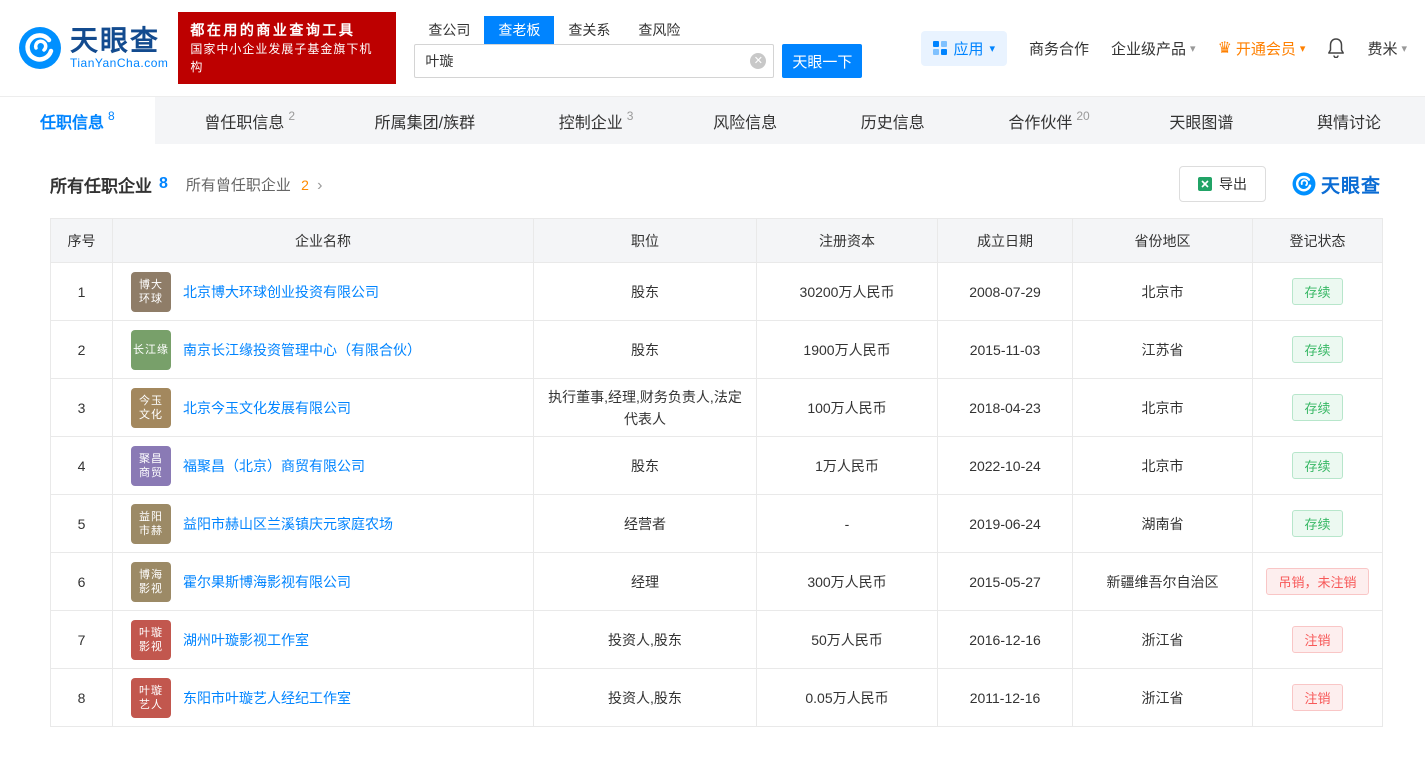 This screenshot has width=1425, height=766. What do you see at coordinates (1162, 349) in the screenshot?
I see `region-cell: 江苏省` at bounding box center [1162, 349].